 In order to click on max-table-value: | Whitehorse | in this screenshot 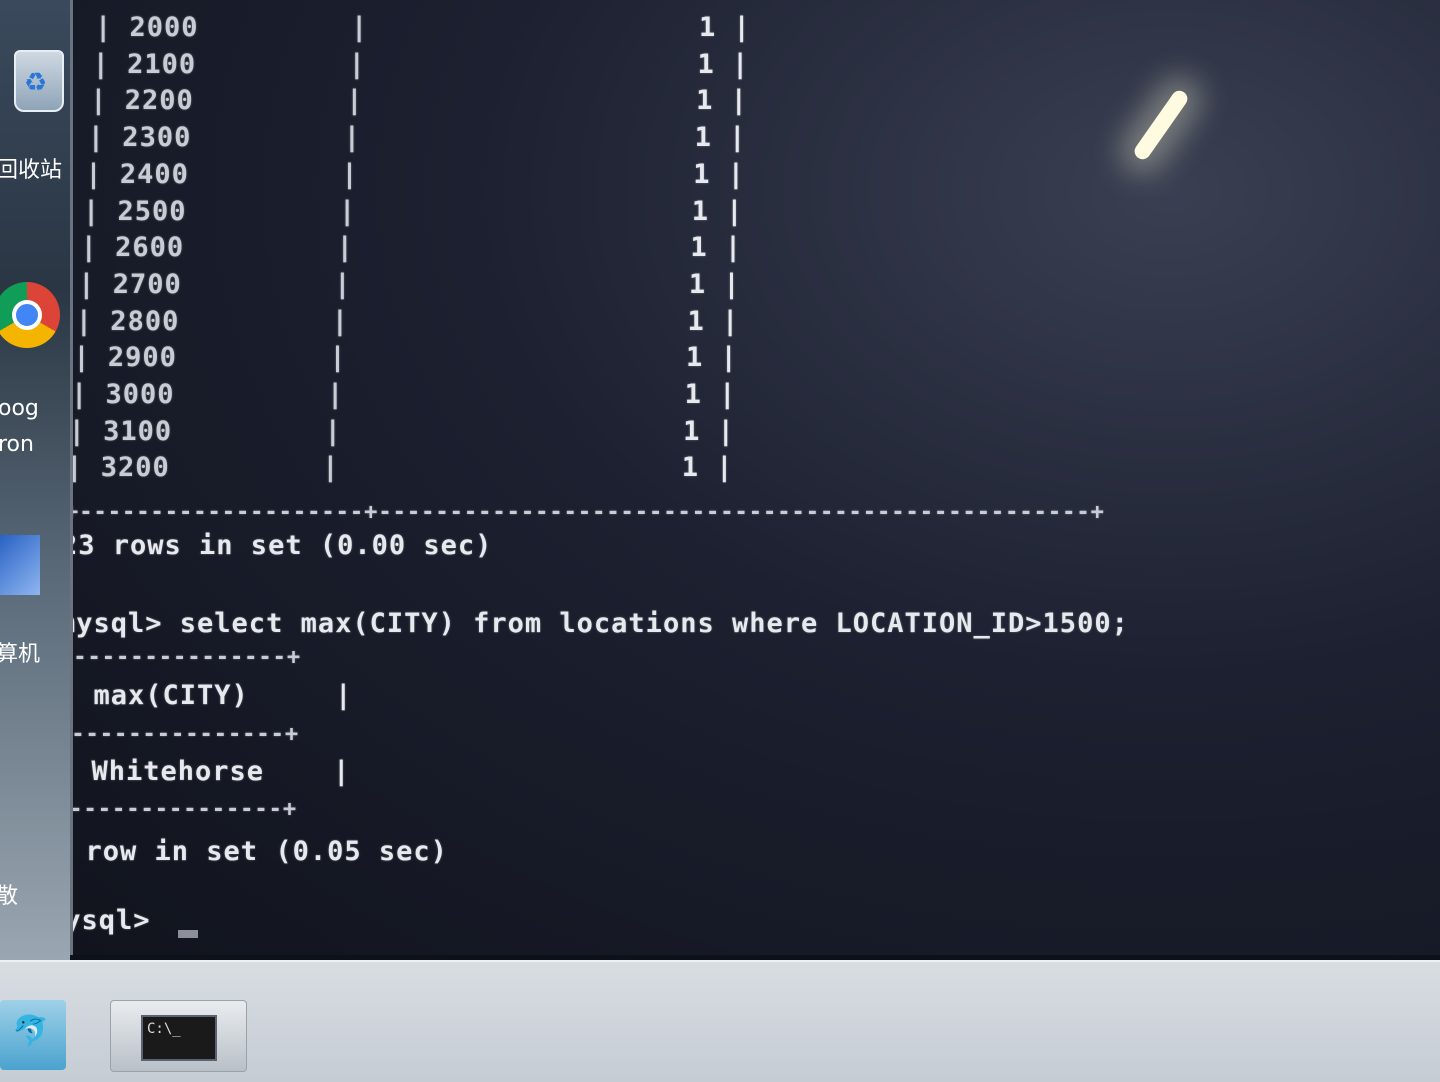, I will do `click(210, 771)`.